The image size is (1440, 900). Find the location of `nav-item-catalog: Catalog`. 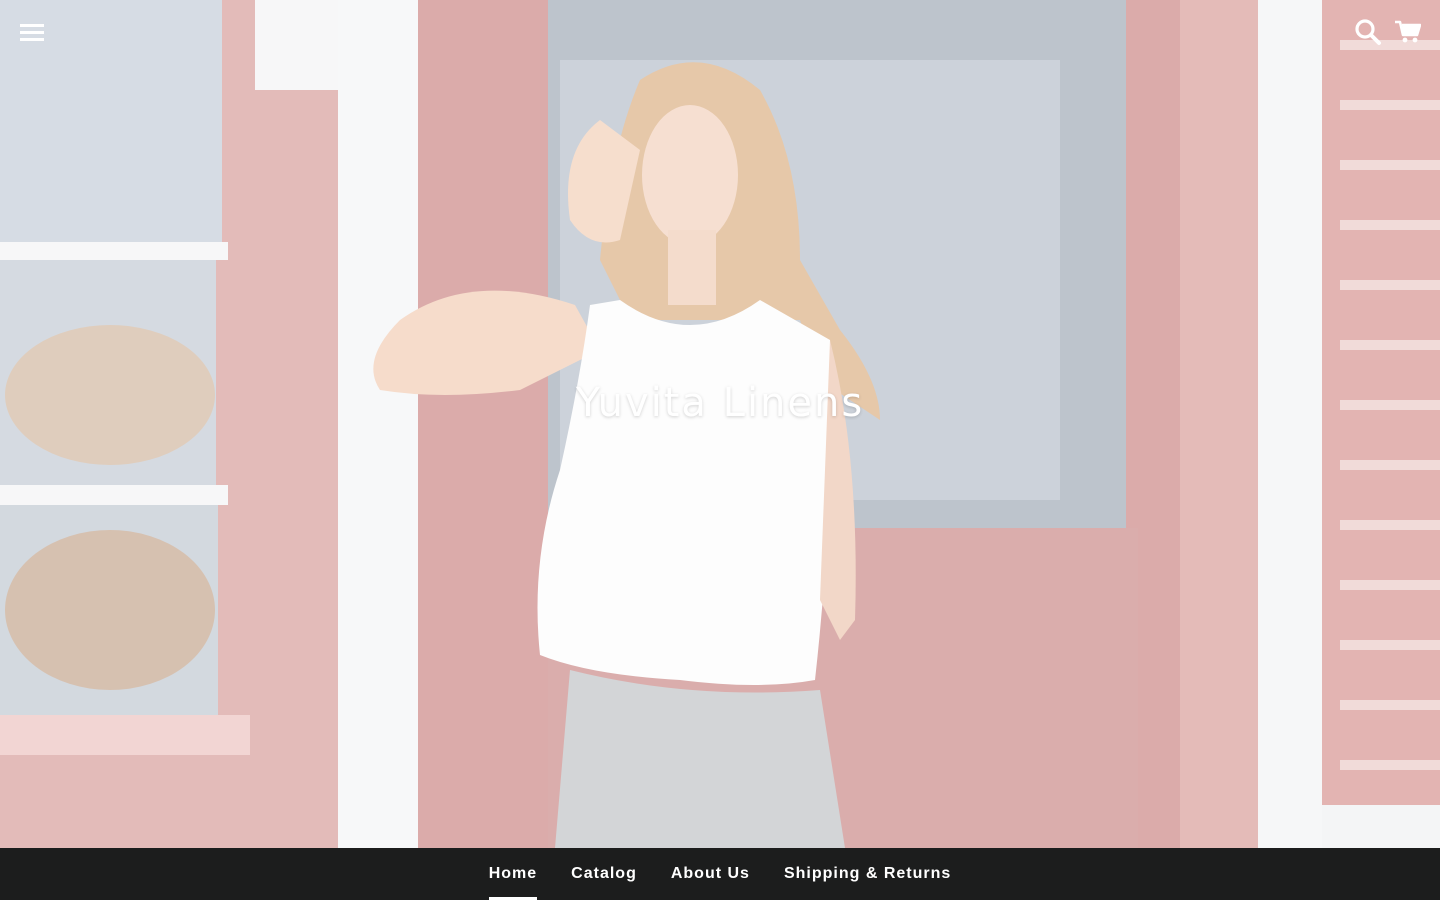

nav-item-catalog: Catalog is located at coordinates (604, 874).